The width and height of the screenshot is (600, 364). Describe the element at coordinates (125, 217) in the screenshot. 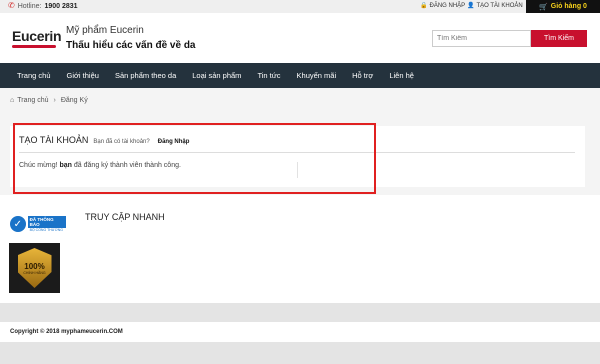

I see `quick-access-title: TRUY CẬP NHANH` at that location.